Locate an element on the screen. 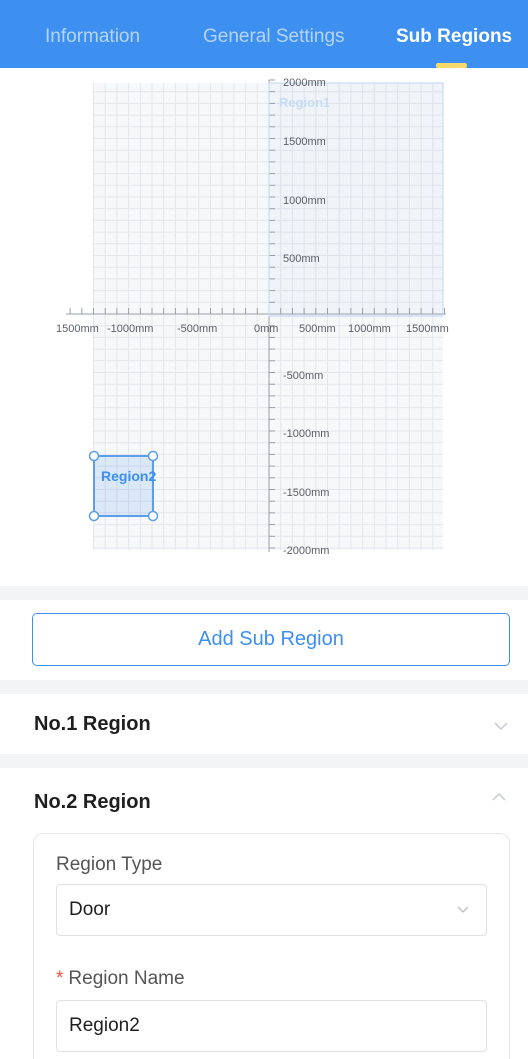 This screenshot has height=1059, width=528. x-tick-label: 1000mm is located at coordinates (369, 329).